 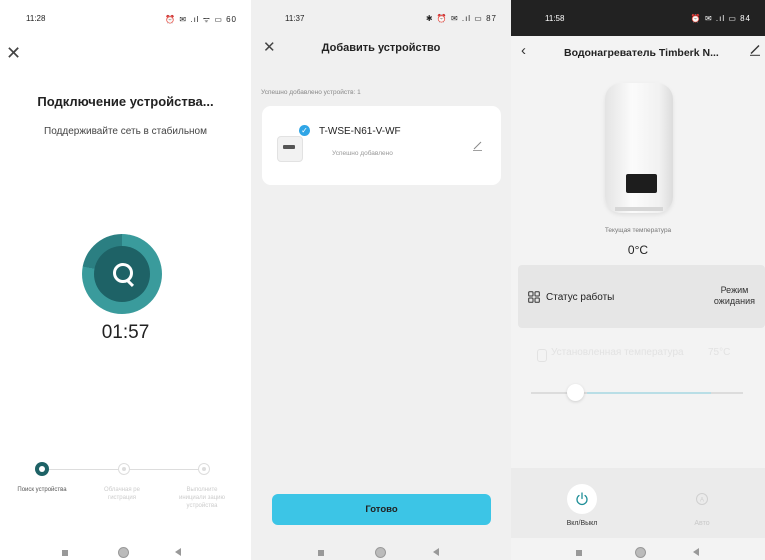 What do you see at coordinates (124, 469) in the screenshot?
I see `step-dot-cloud` at bounding box center [124, 469].